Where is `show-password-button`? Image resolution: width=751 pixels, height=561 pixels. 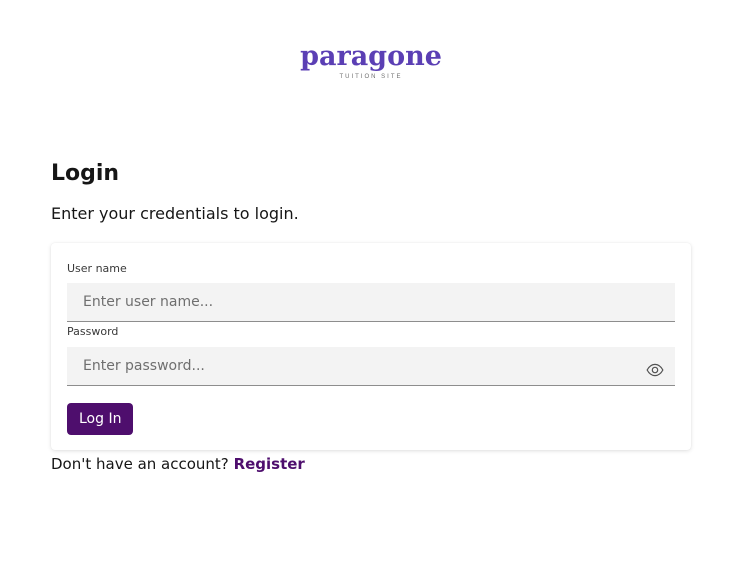 show-password-button is located at coordinates (655, 370).